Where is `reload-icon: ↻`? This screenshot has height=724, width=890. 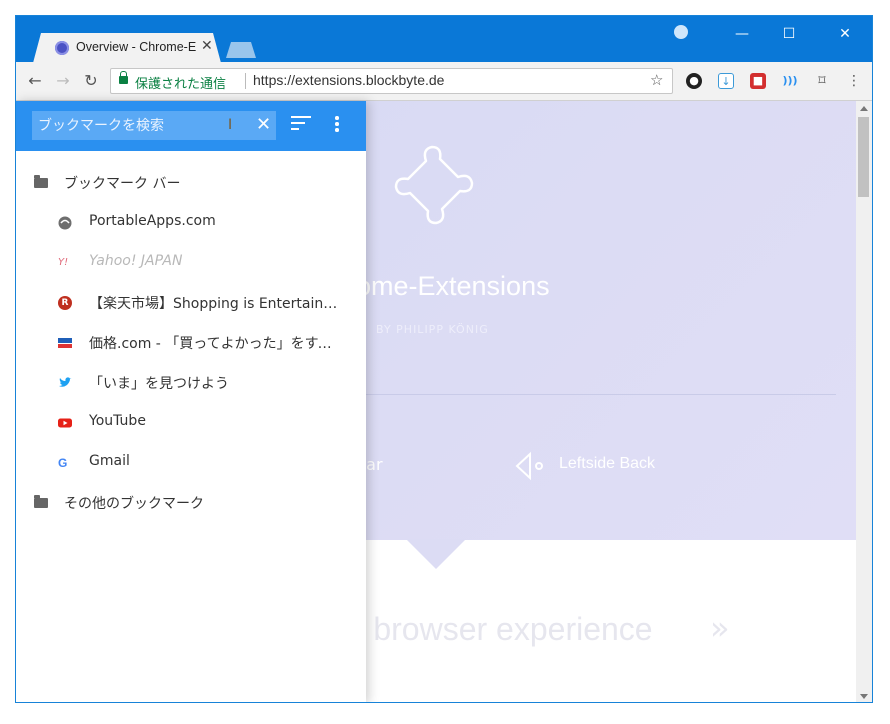 reload-icon: ↻ is located at coordinates (91, 81).